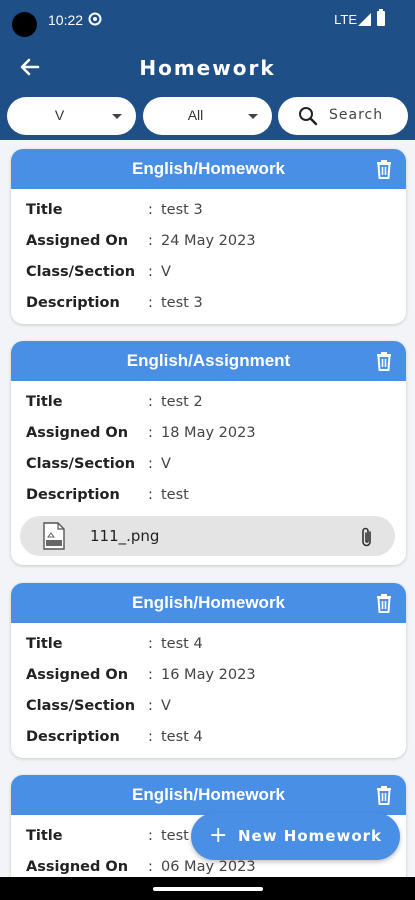  I want to click on class-dropdown-value: V, so click(59, 115).